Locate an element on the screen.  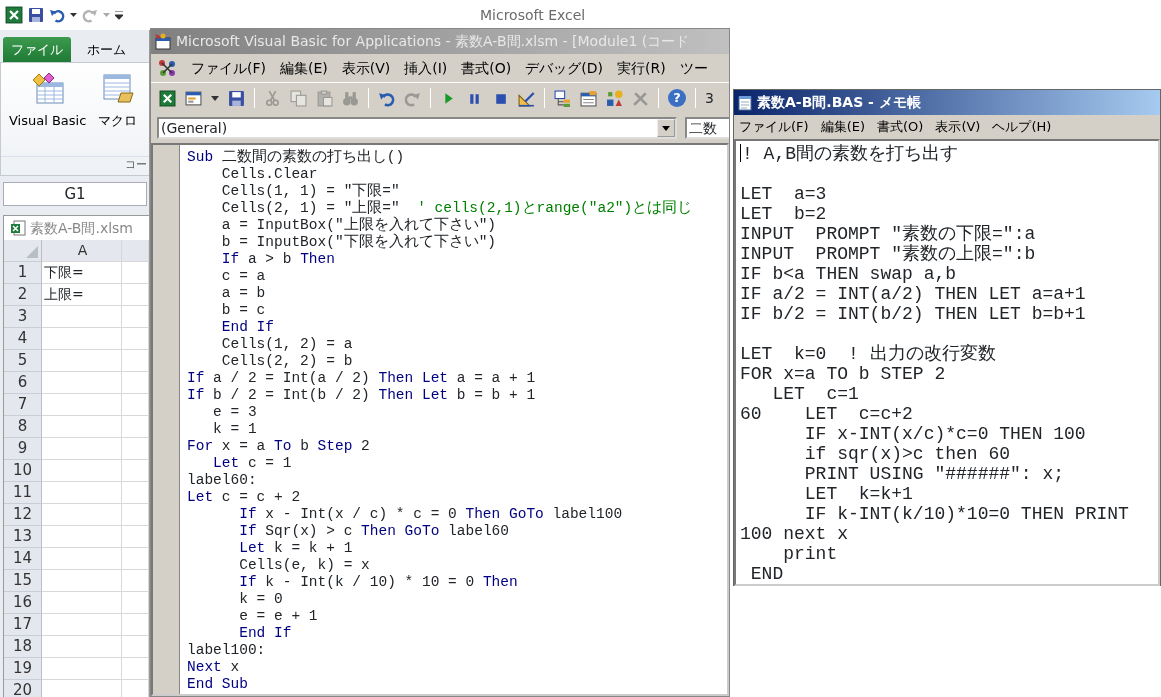
dropdown-button is located at coordinates (666, 128).